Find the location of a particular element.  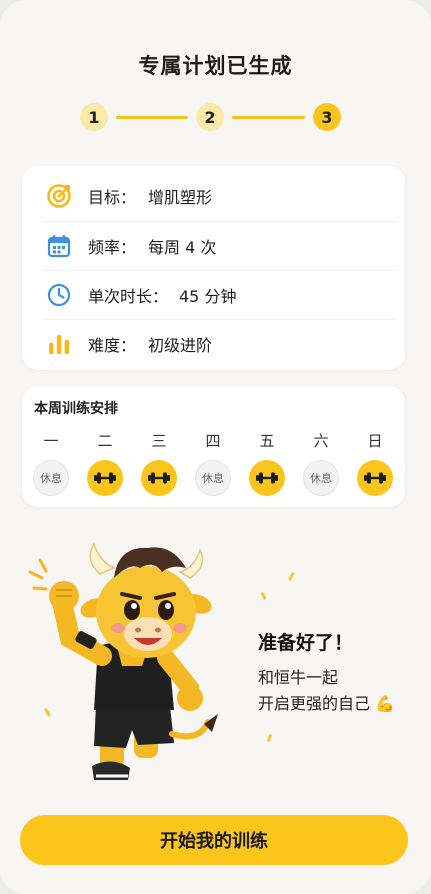

plan-label-frequency: 频率： is located at coordinates (112, 247).